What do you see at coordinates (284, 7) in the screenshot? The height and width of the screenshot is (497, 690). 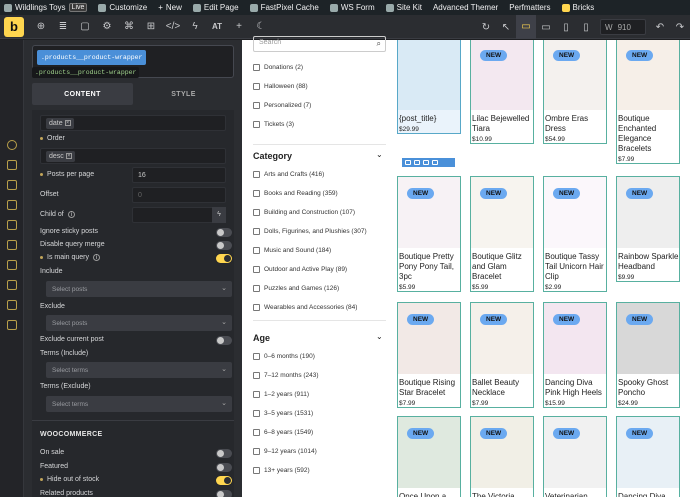 I see `fastpixel-cache-link: FastPixel Cache` at bounding box center [284, 7].